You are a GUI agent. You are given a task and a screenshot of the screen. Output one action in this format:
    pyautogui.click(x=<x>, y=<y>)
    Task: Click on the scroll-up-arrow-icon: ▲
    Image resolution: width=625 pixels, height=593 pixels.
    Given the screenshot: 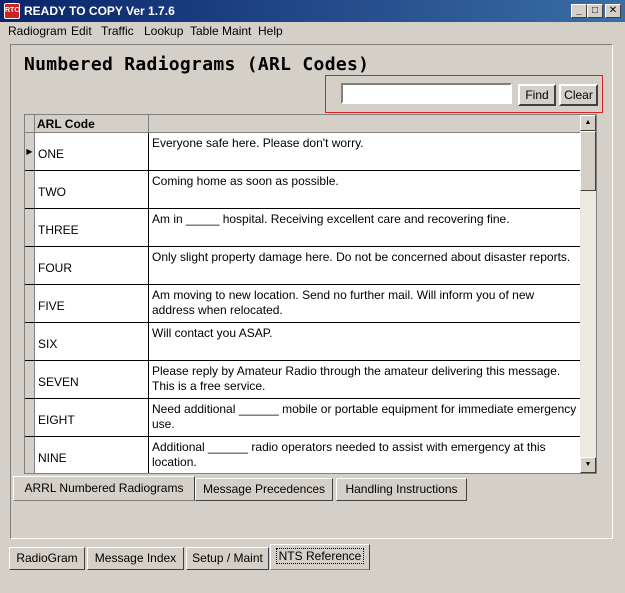 What is the action you would take?
    pyautogui.click(x=588, y=123)
    